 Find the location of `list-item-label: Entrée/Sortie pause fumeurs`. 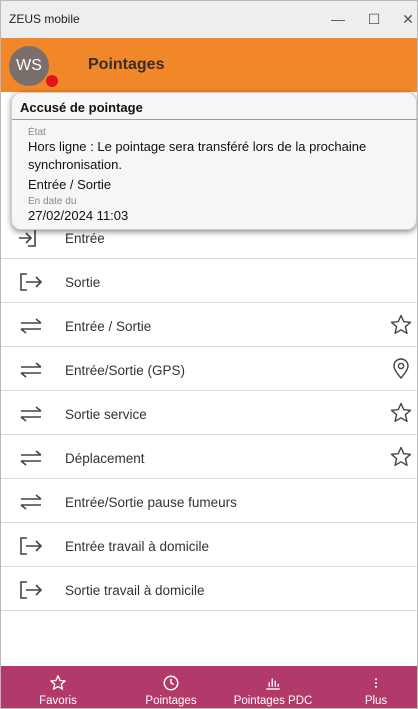

list-item-label: Entrée/Sortie pause fumeurs is located at coordinates (151, 502).